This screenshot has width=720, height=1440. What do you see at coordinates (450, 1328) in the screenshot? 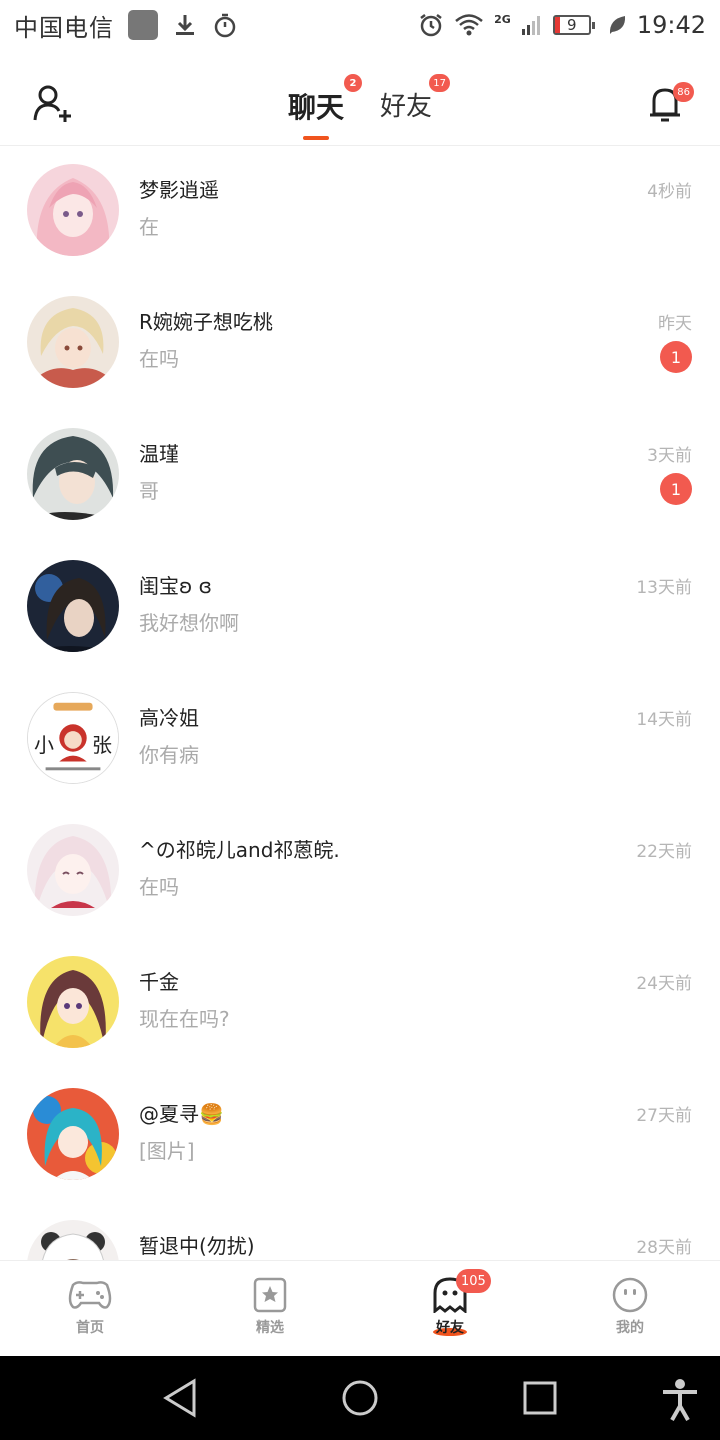
I see `nav-friends-label: 好友` at bounding box center [450, 1328].